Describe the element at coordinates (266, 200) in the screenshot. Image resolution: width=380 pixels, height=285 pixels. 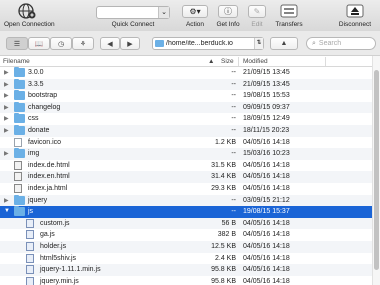
I see `file-modified: 03/09/15 21:12` at that location.